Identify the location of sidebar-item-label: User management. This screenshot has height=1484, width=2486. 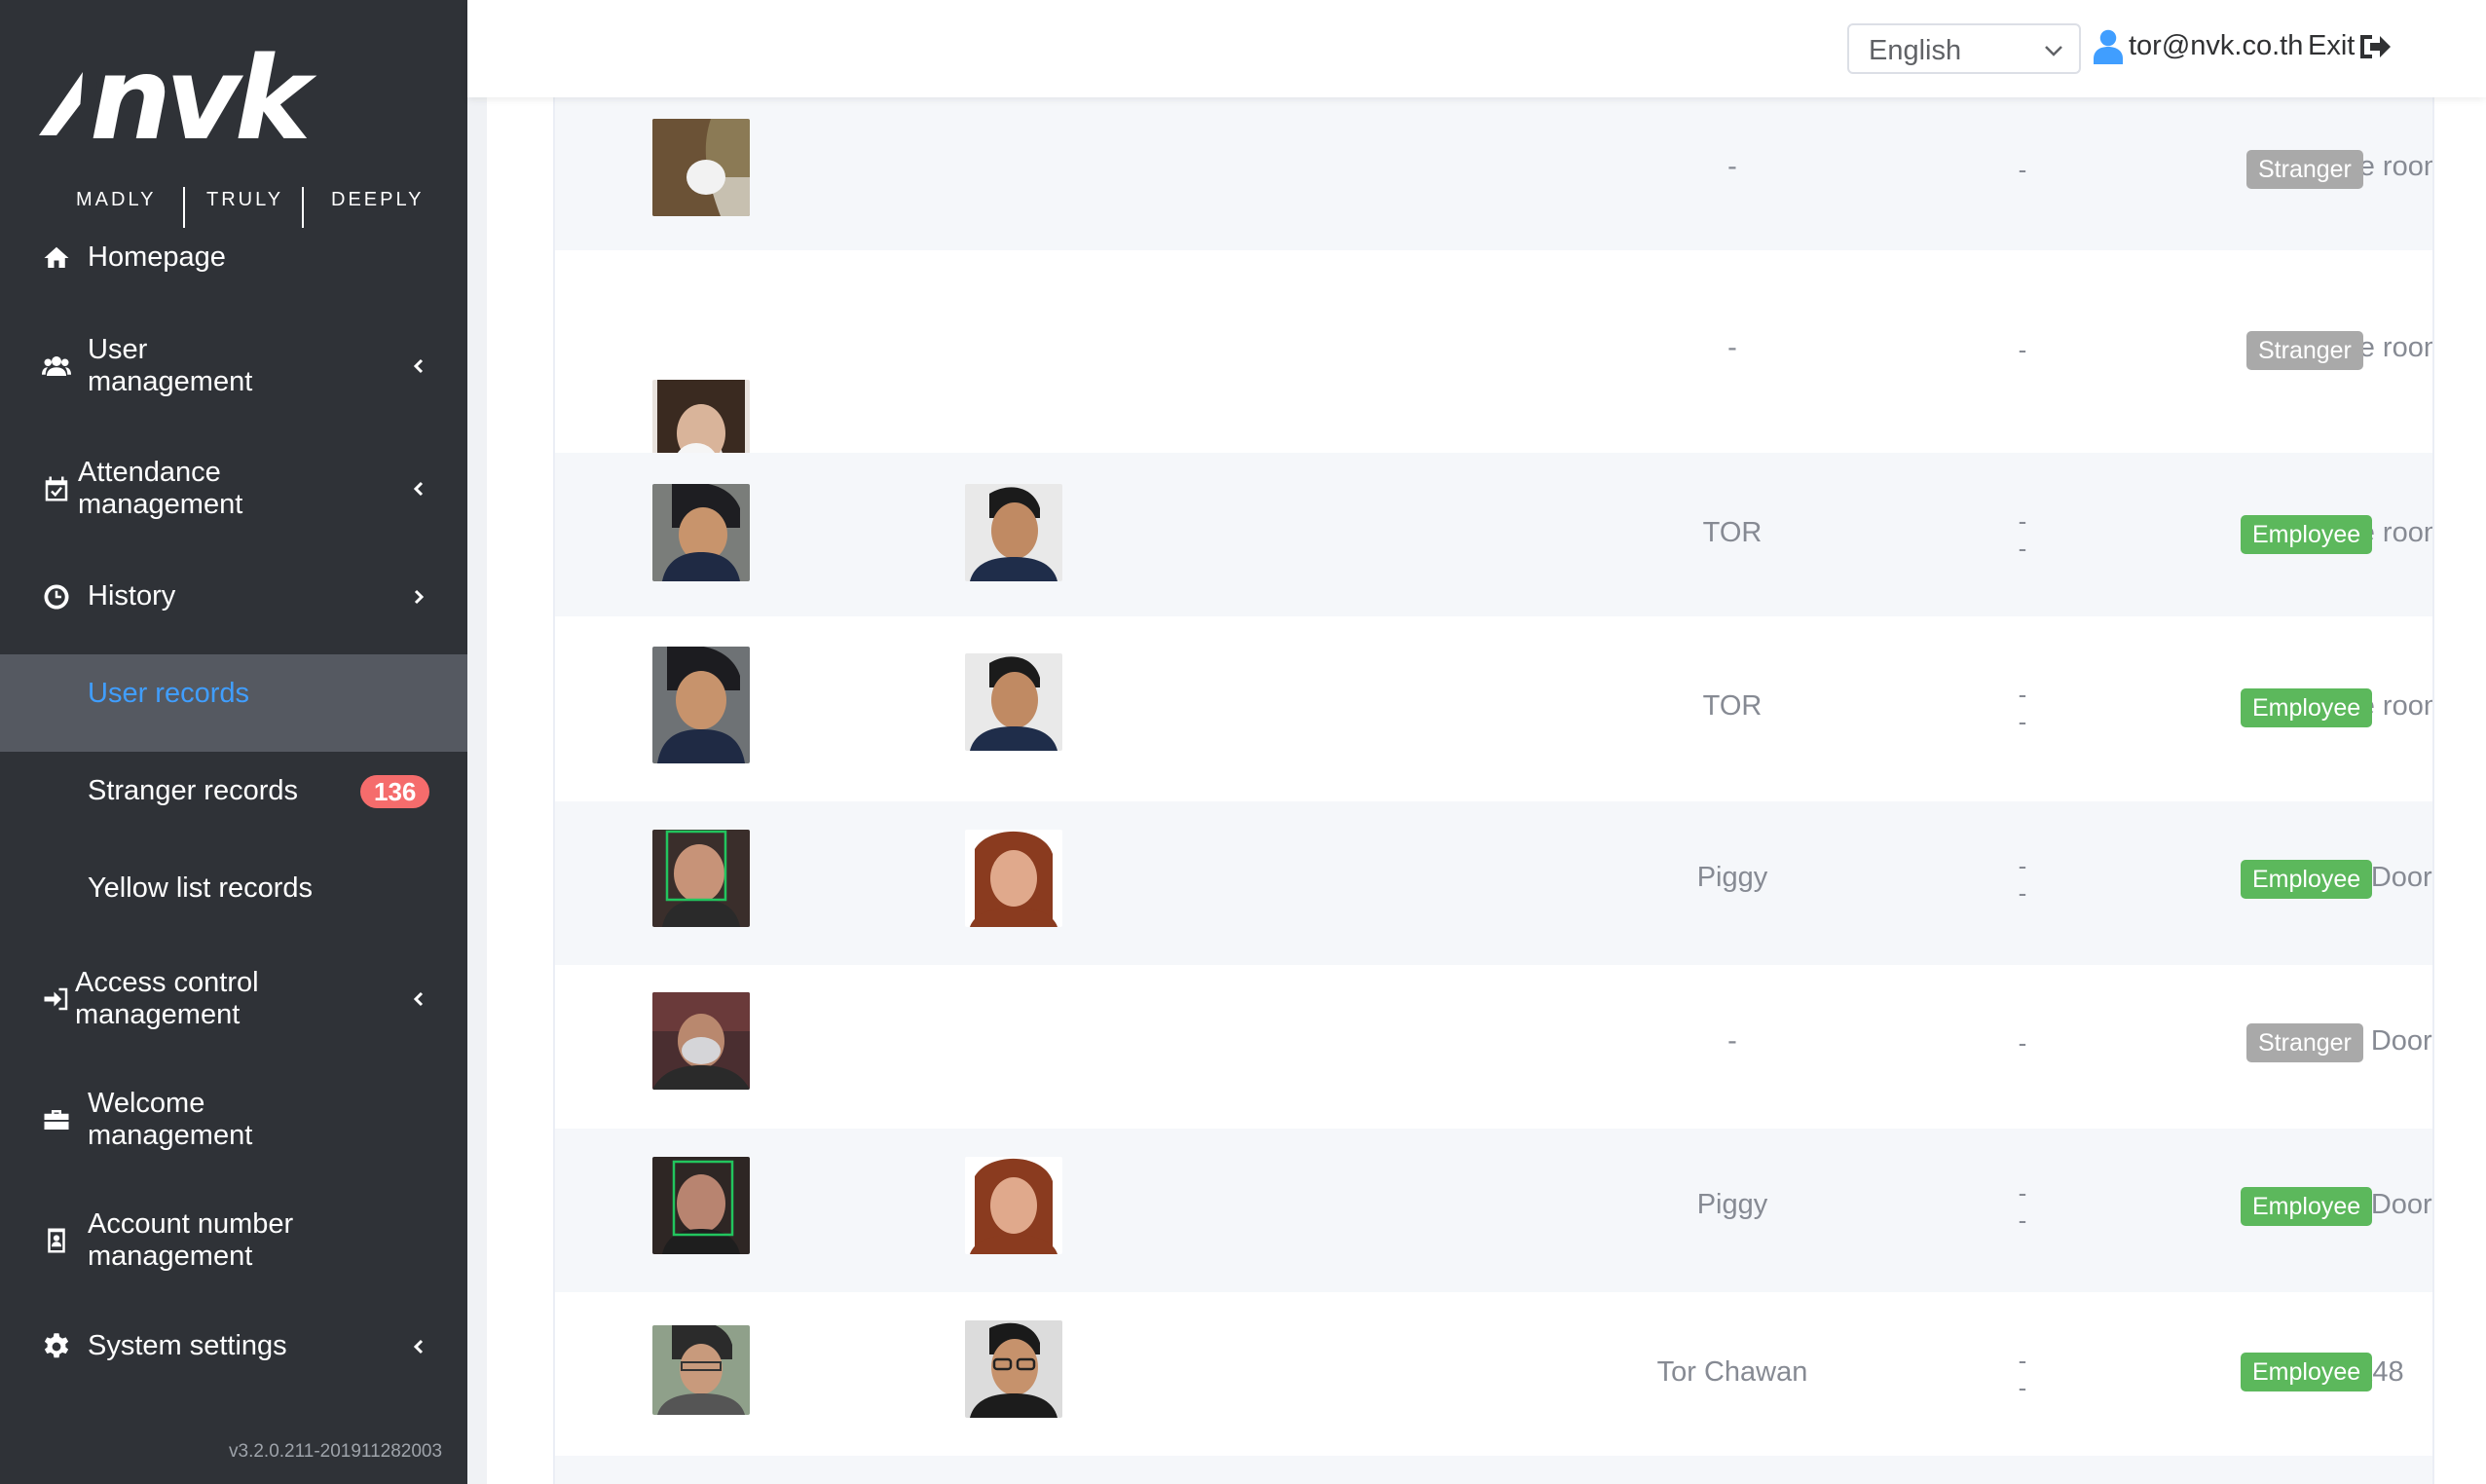
(170, 365).